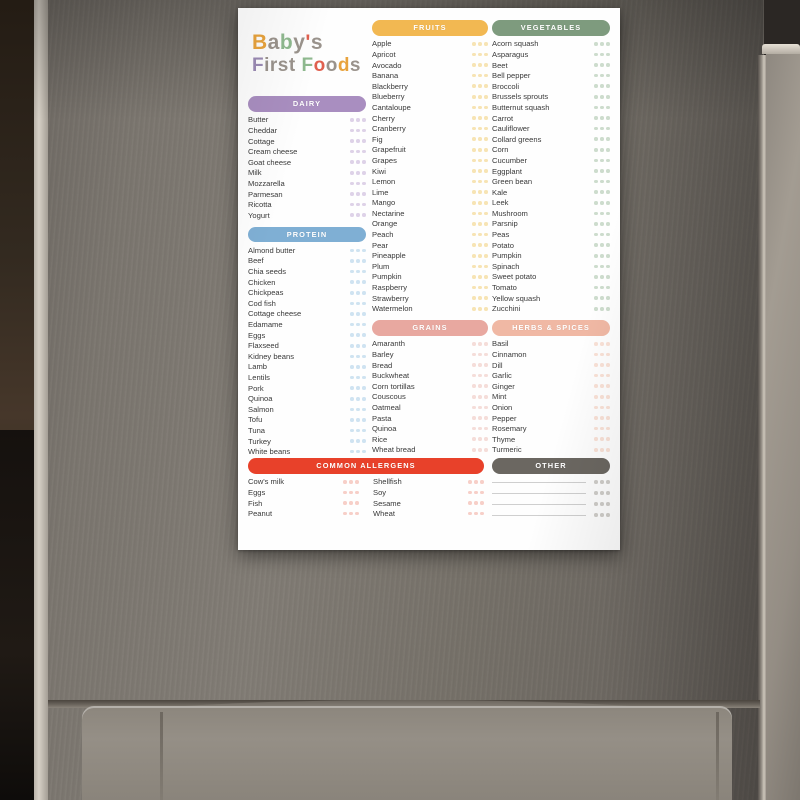  What do you see at coordinates (430, 192) in the screenshot?
I see `food-row: Lime` at bounding box center [430, 192].